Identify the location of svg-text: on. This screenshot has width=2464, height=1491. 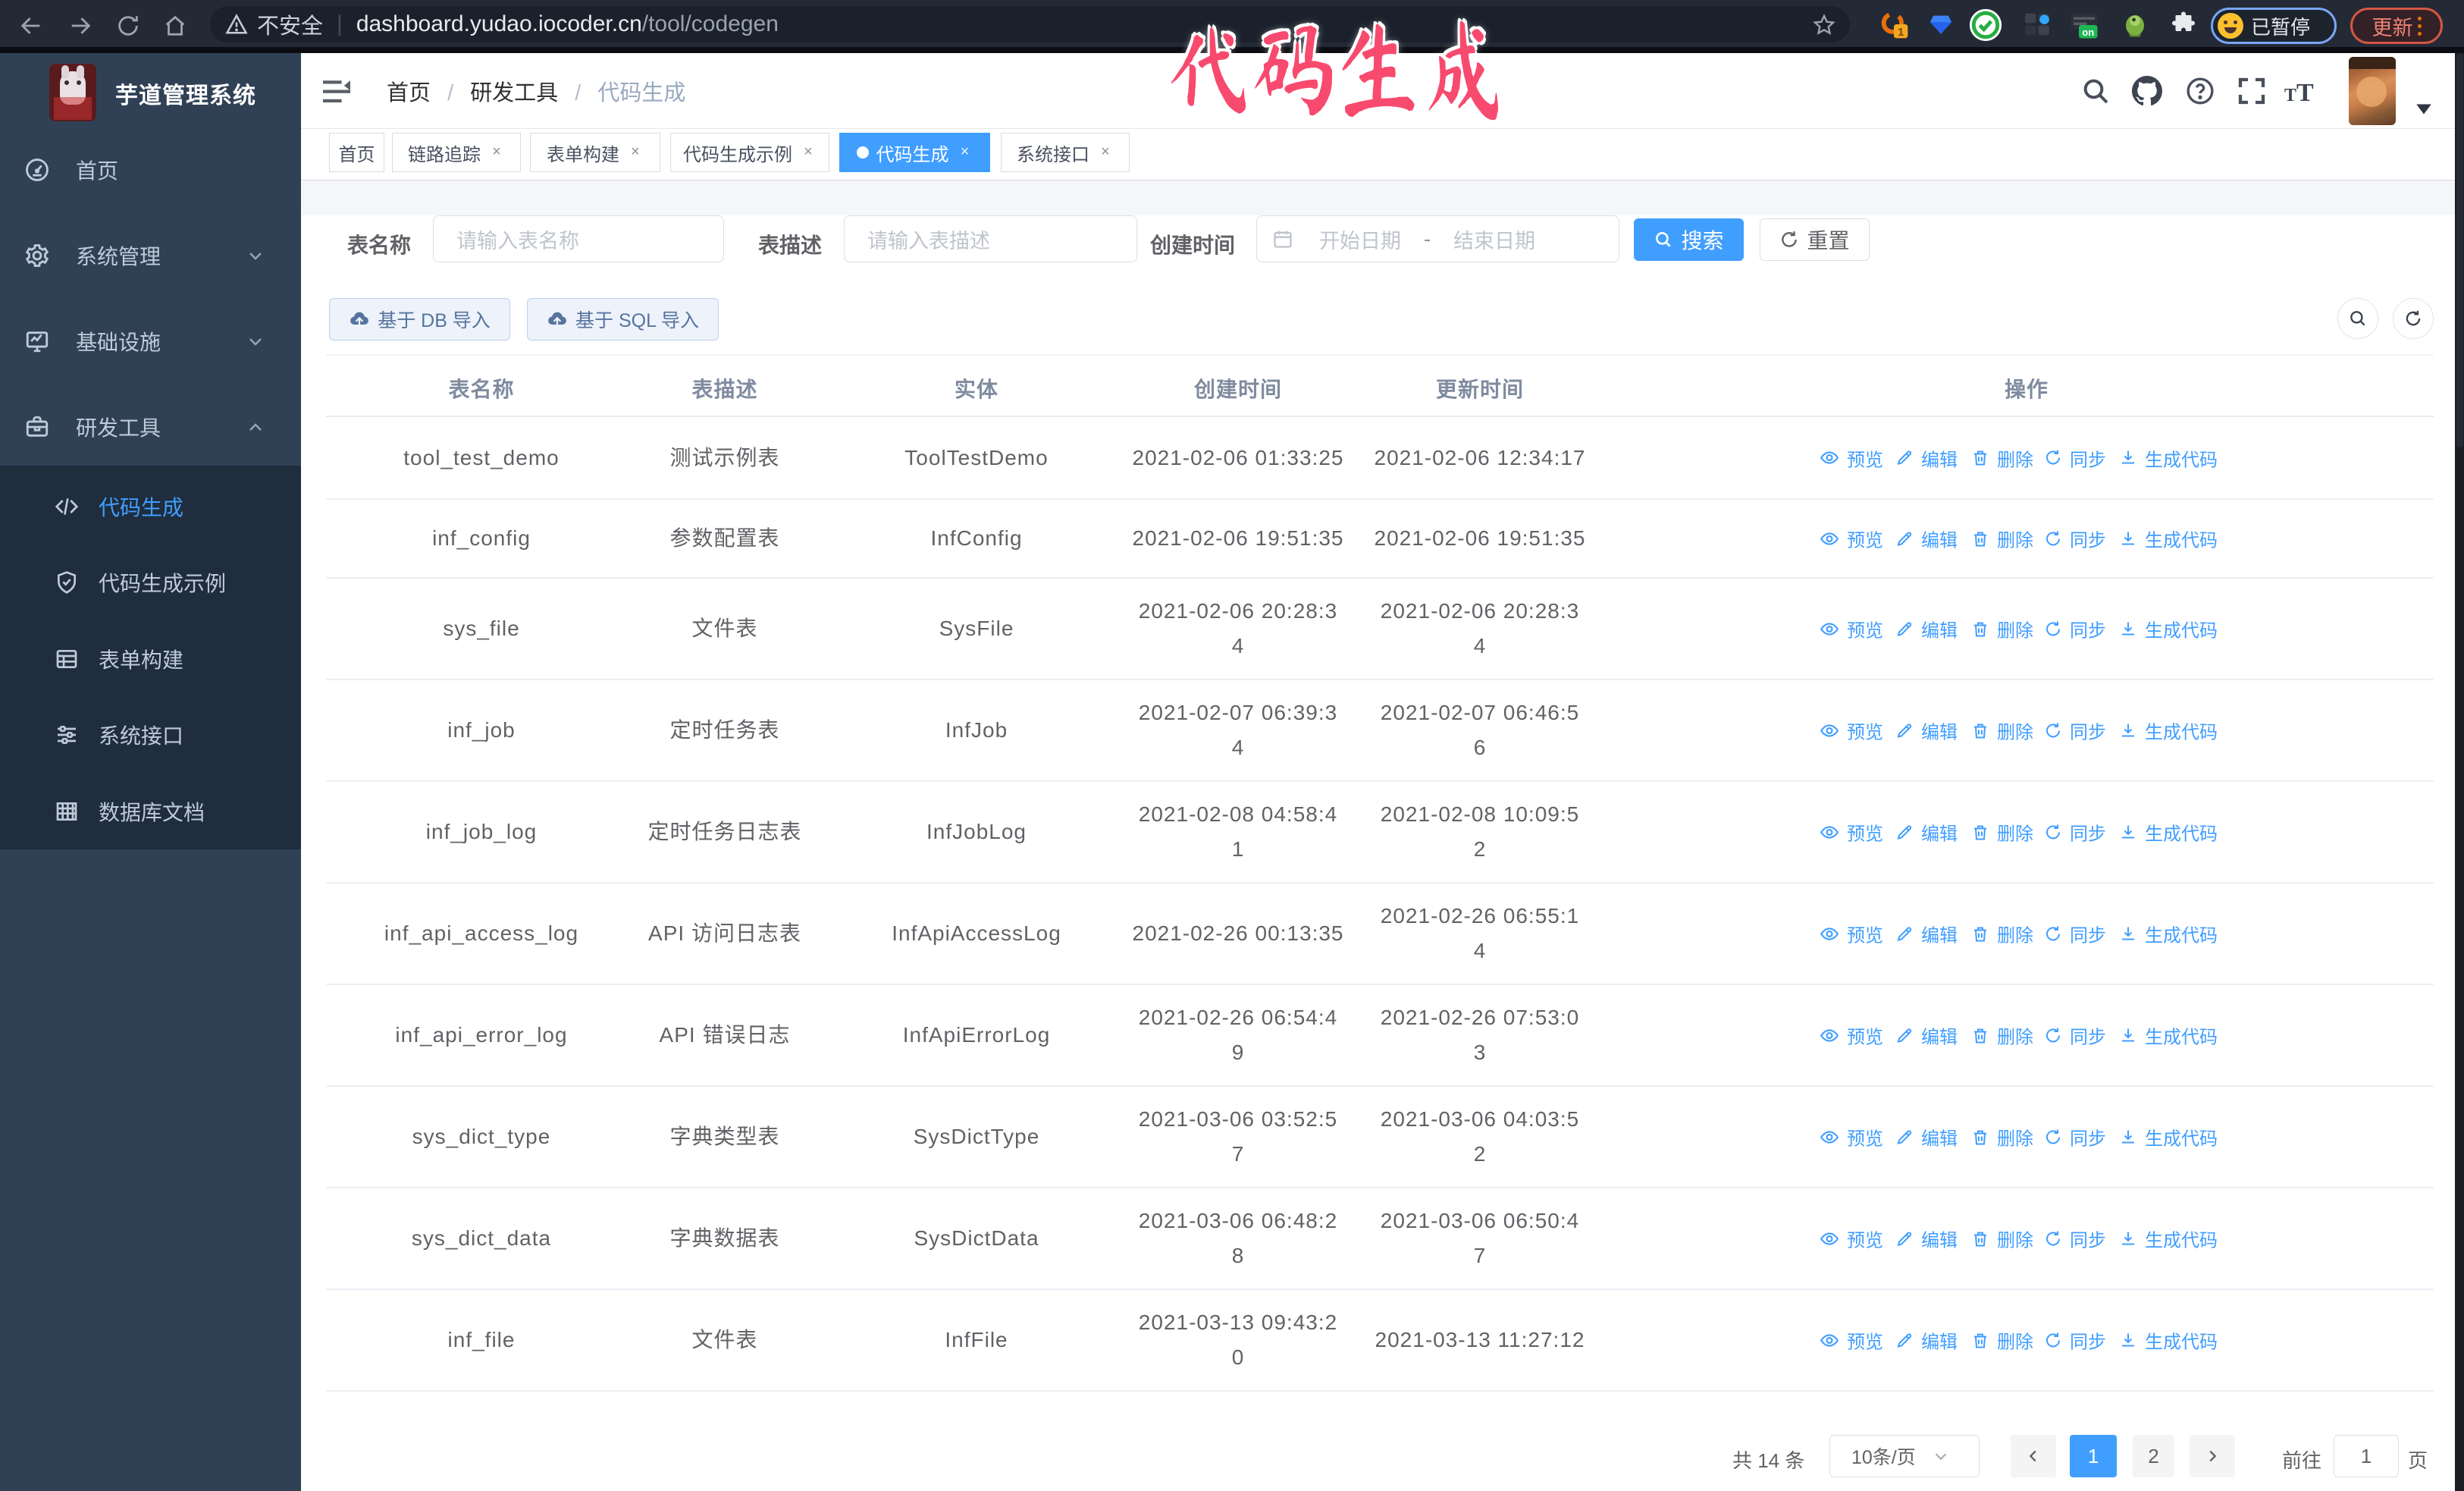
(2088, 32).